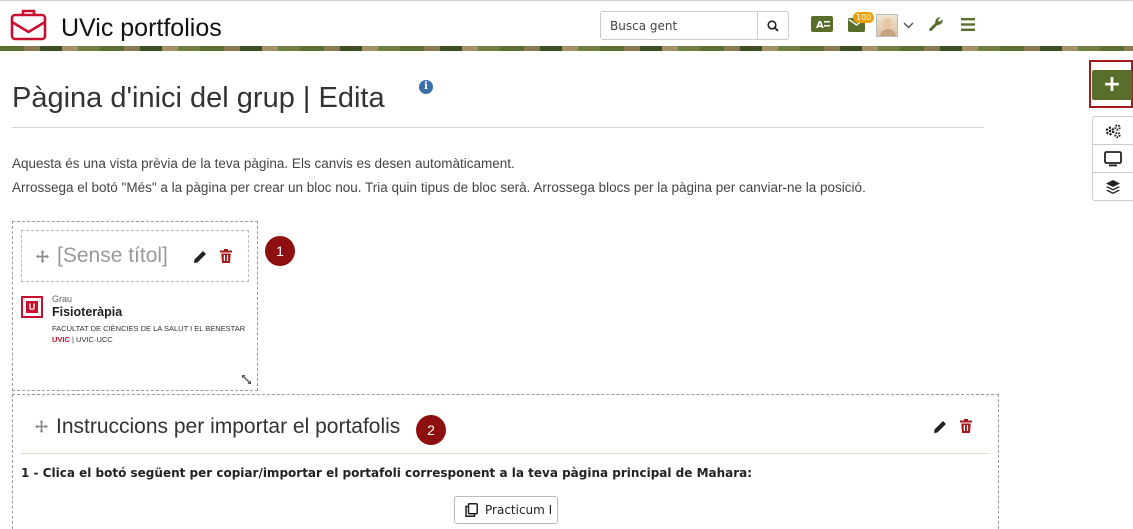  I want to click on page-tools, so click(1112, 158).